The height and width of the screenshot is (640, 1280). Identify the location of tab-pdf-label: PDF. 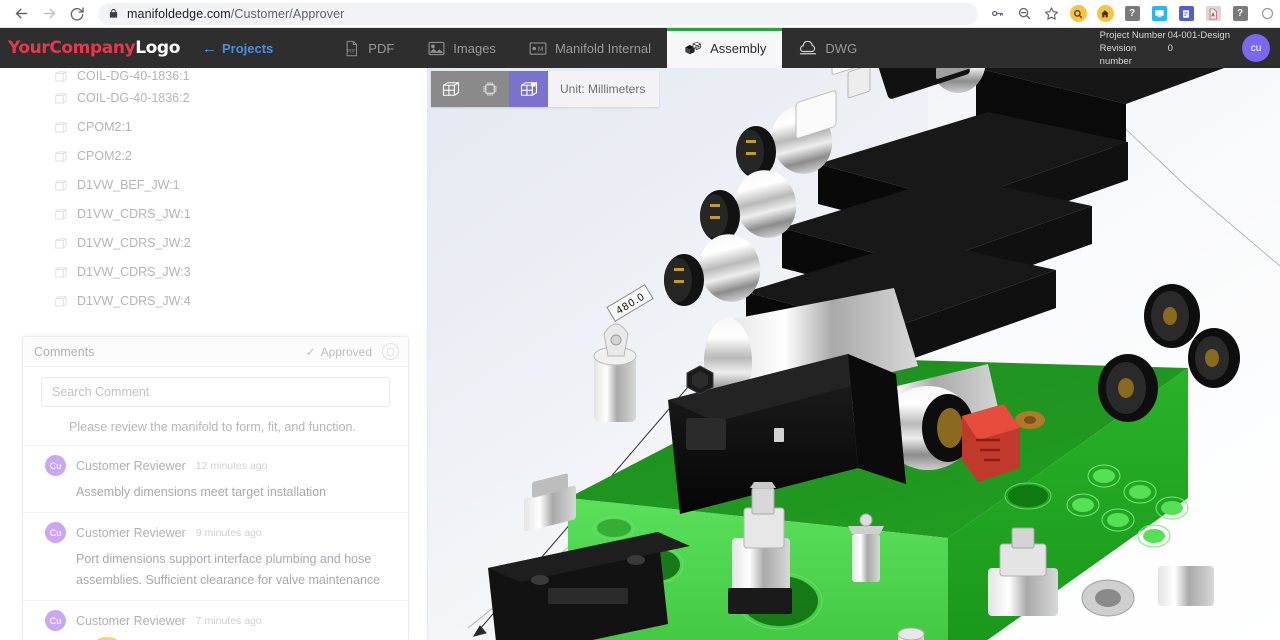
(381, 48).